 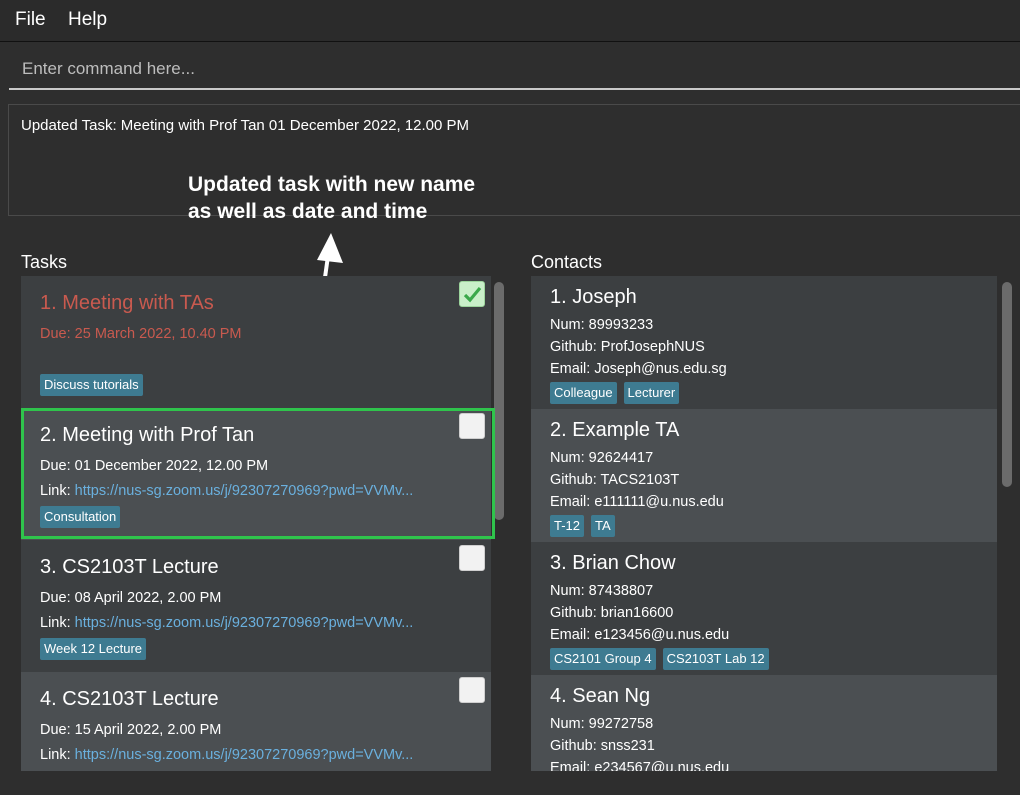 I want to click on task-due: Due: 08 April 2022, 2.00 PM, so click(x=131, y=598).